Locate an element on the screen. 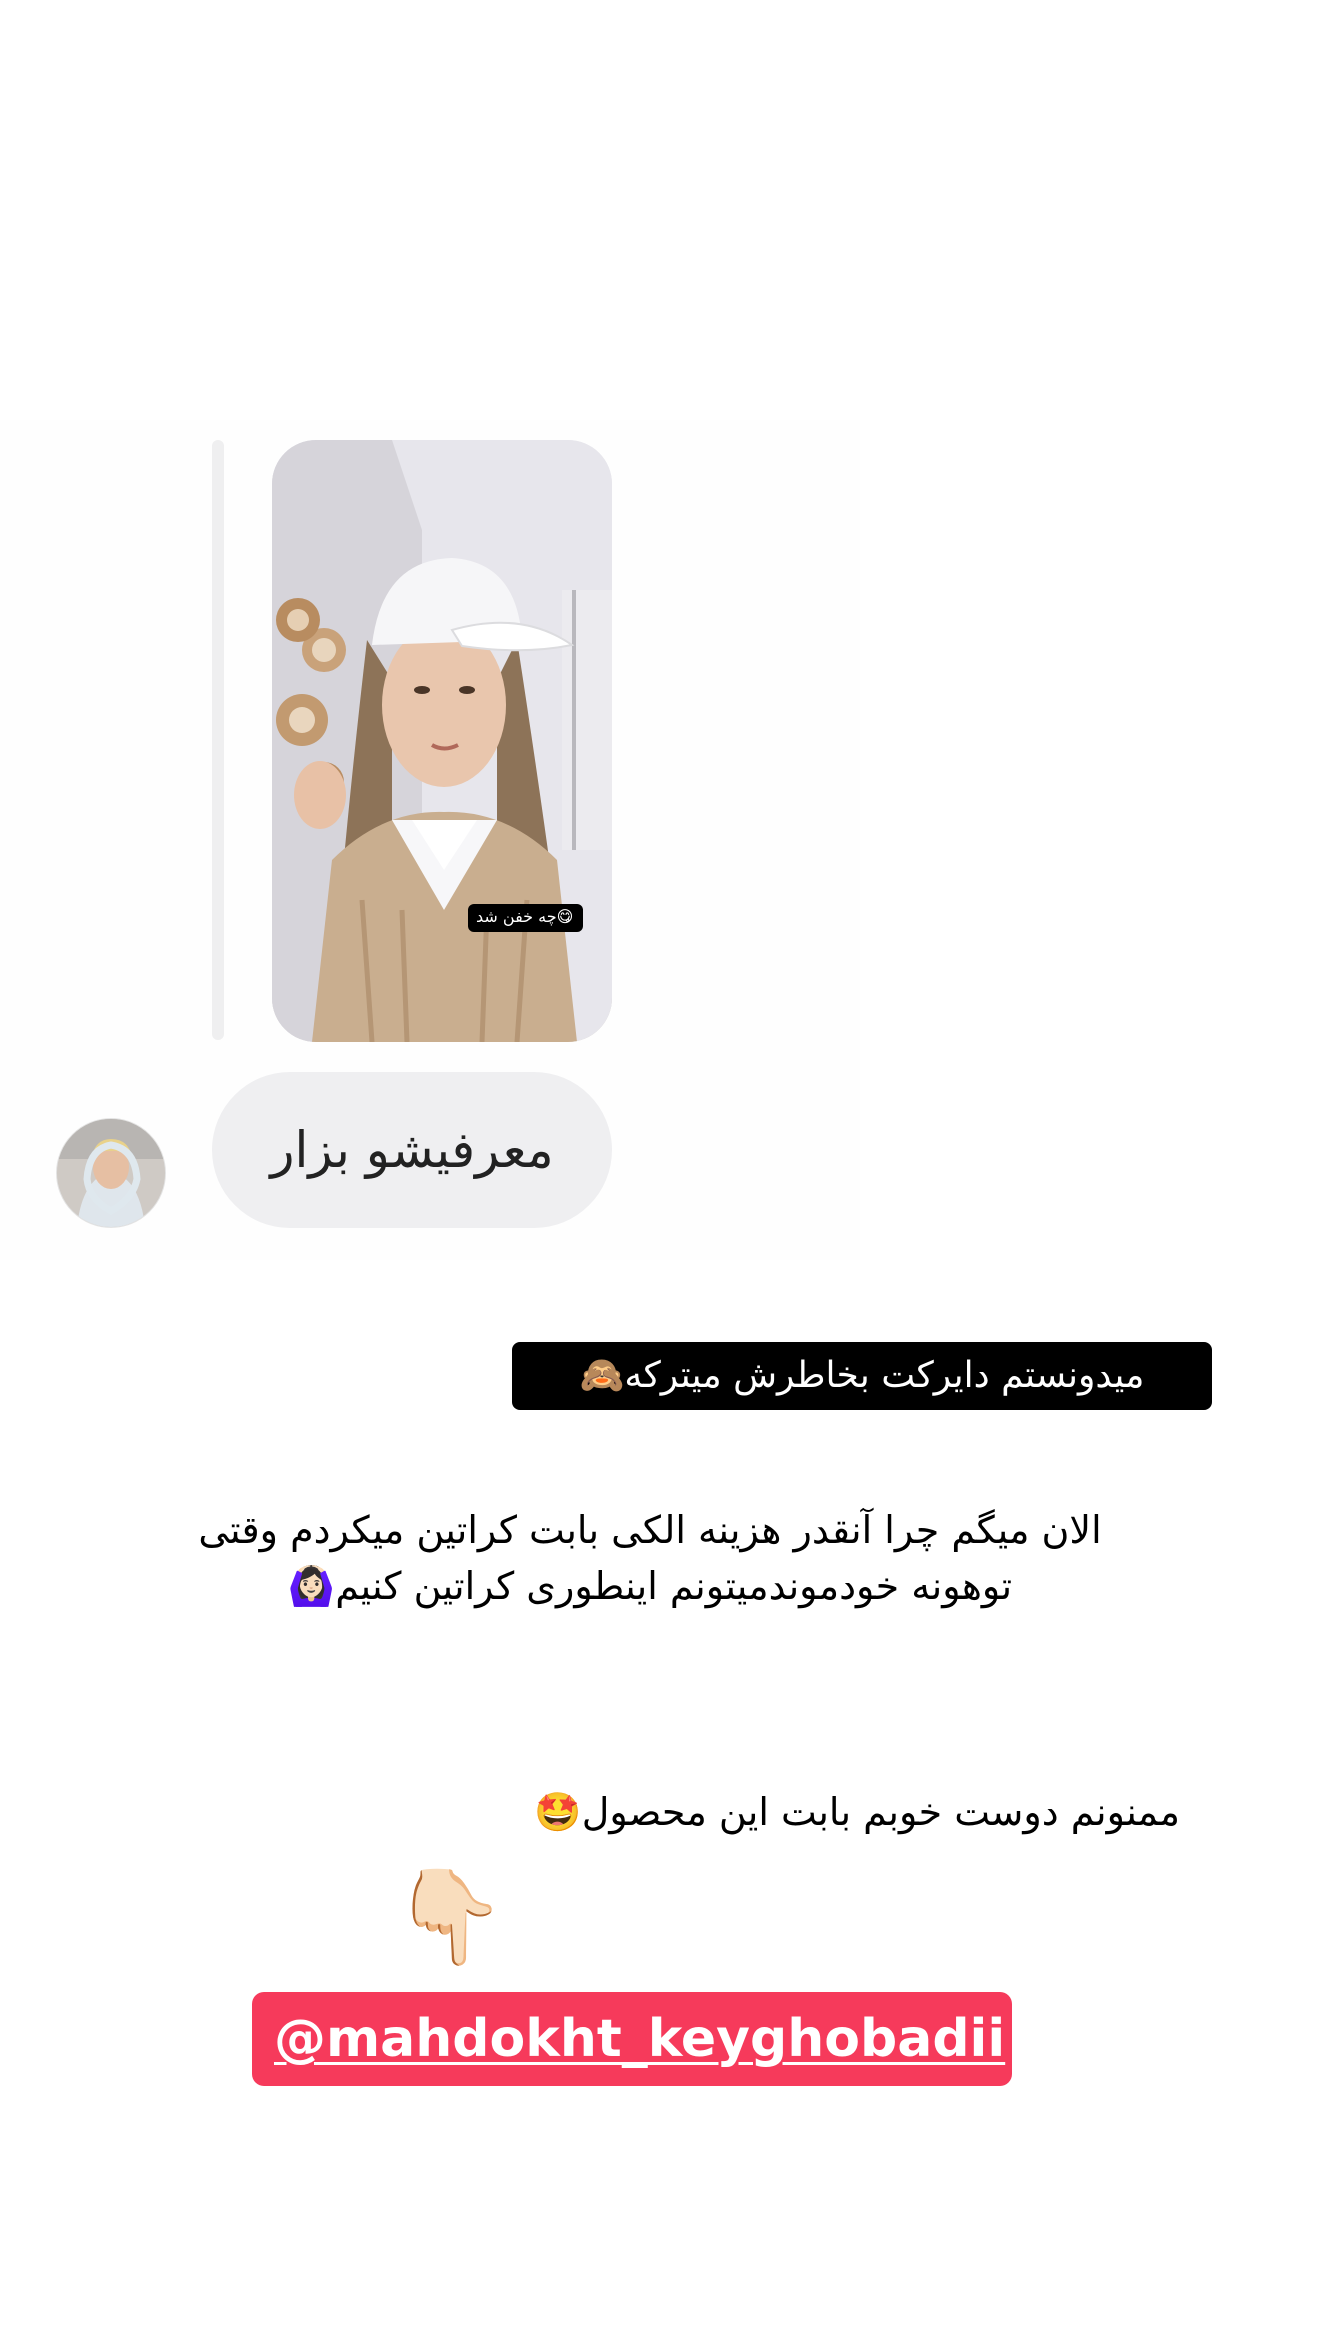 Image resolution: width=1320 pixels, height=2346 pixels. story-caption-text: میدونستم دایرکت بخاطرش میترکه🙈 is located at coordinates (862, 1376).